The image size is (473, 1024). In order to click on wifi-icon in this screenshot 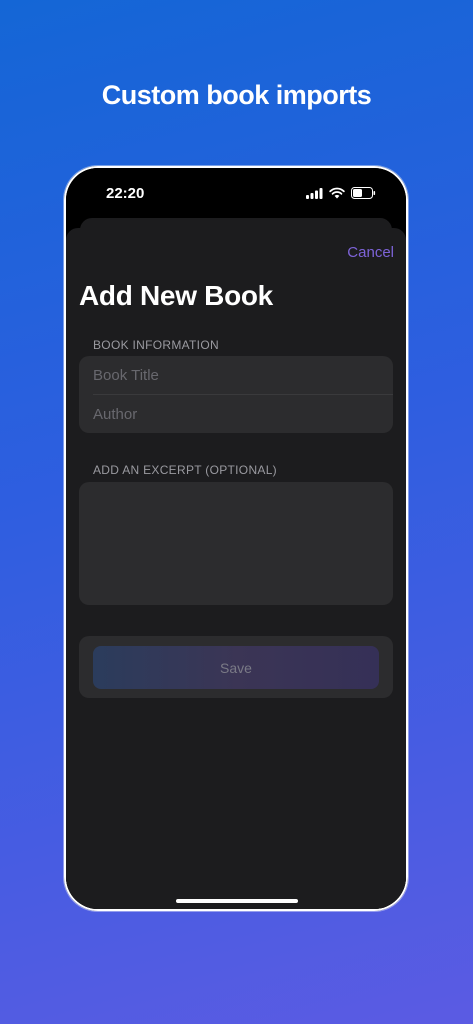, I will do `click(337, 193)`.